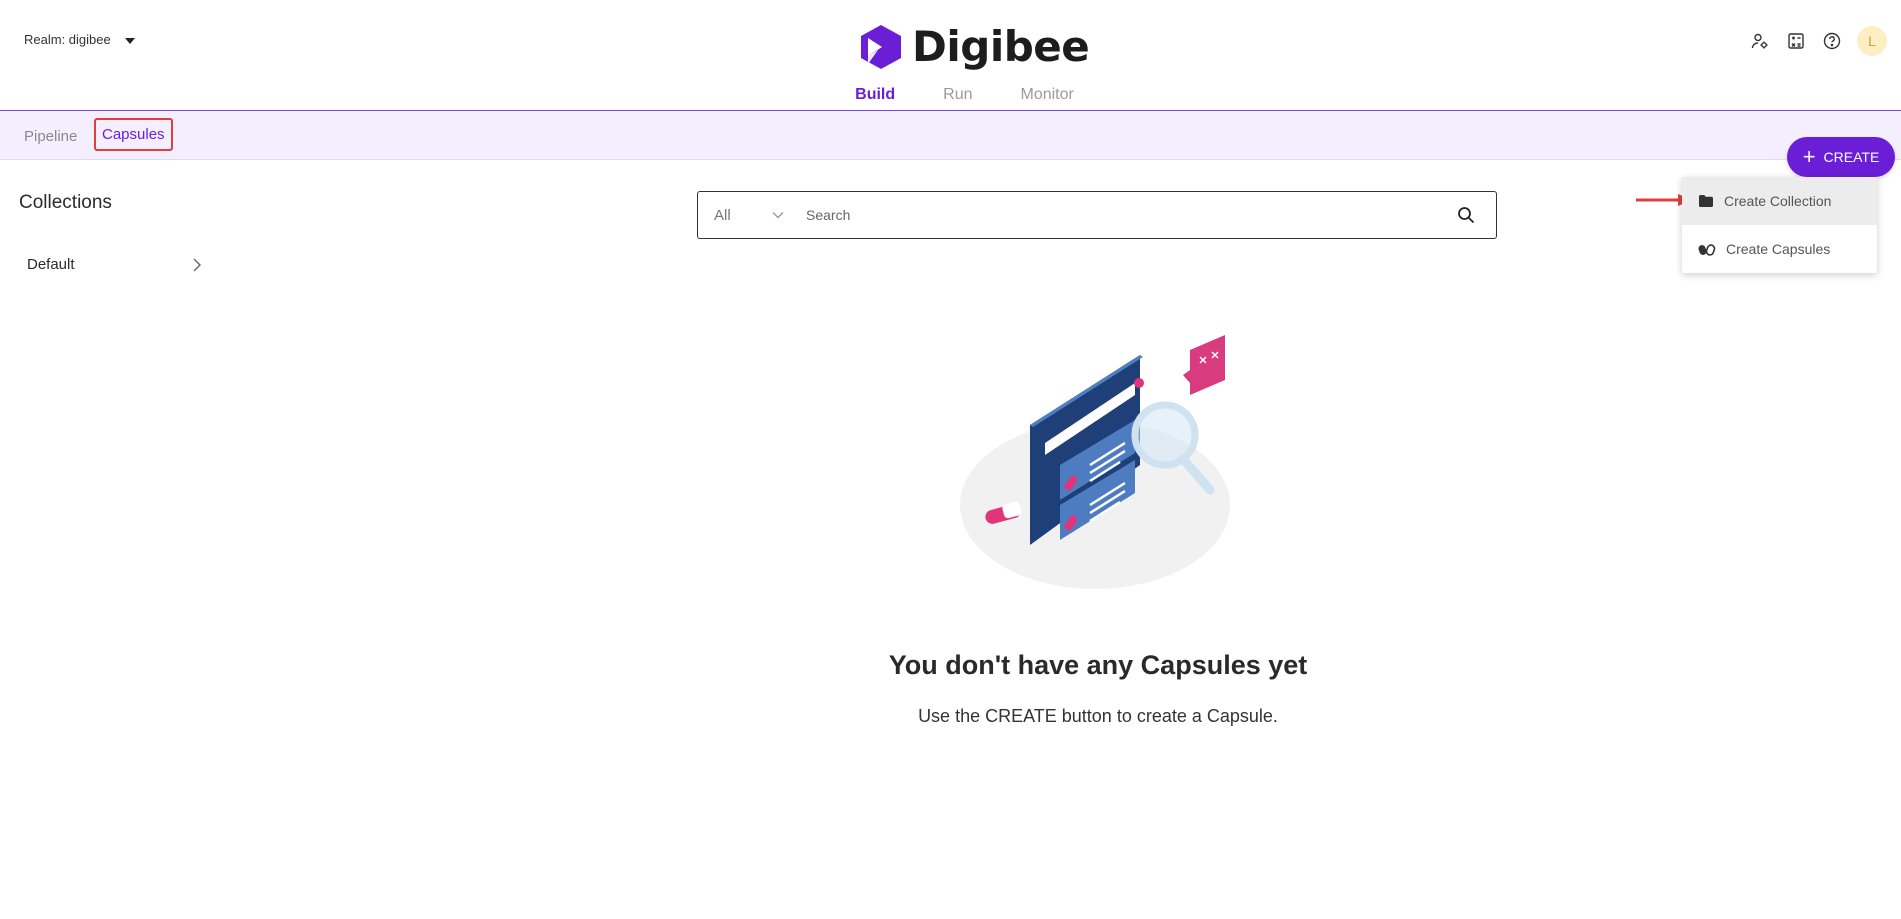 The image size is (1901, 919). I want to click on empty-state-illustration, so click(1095, 462).